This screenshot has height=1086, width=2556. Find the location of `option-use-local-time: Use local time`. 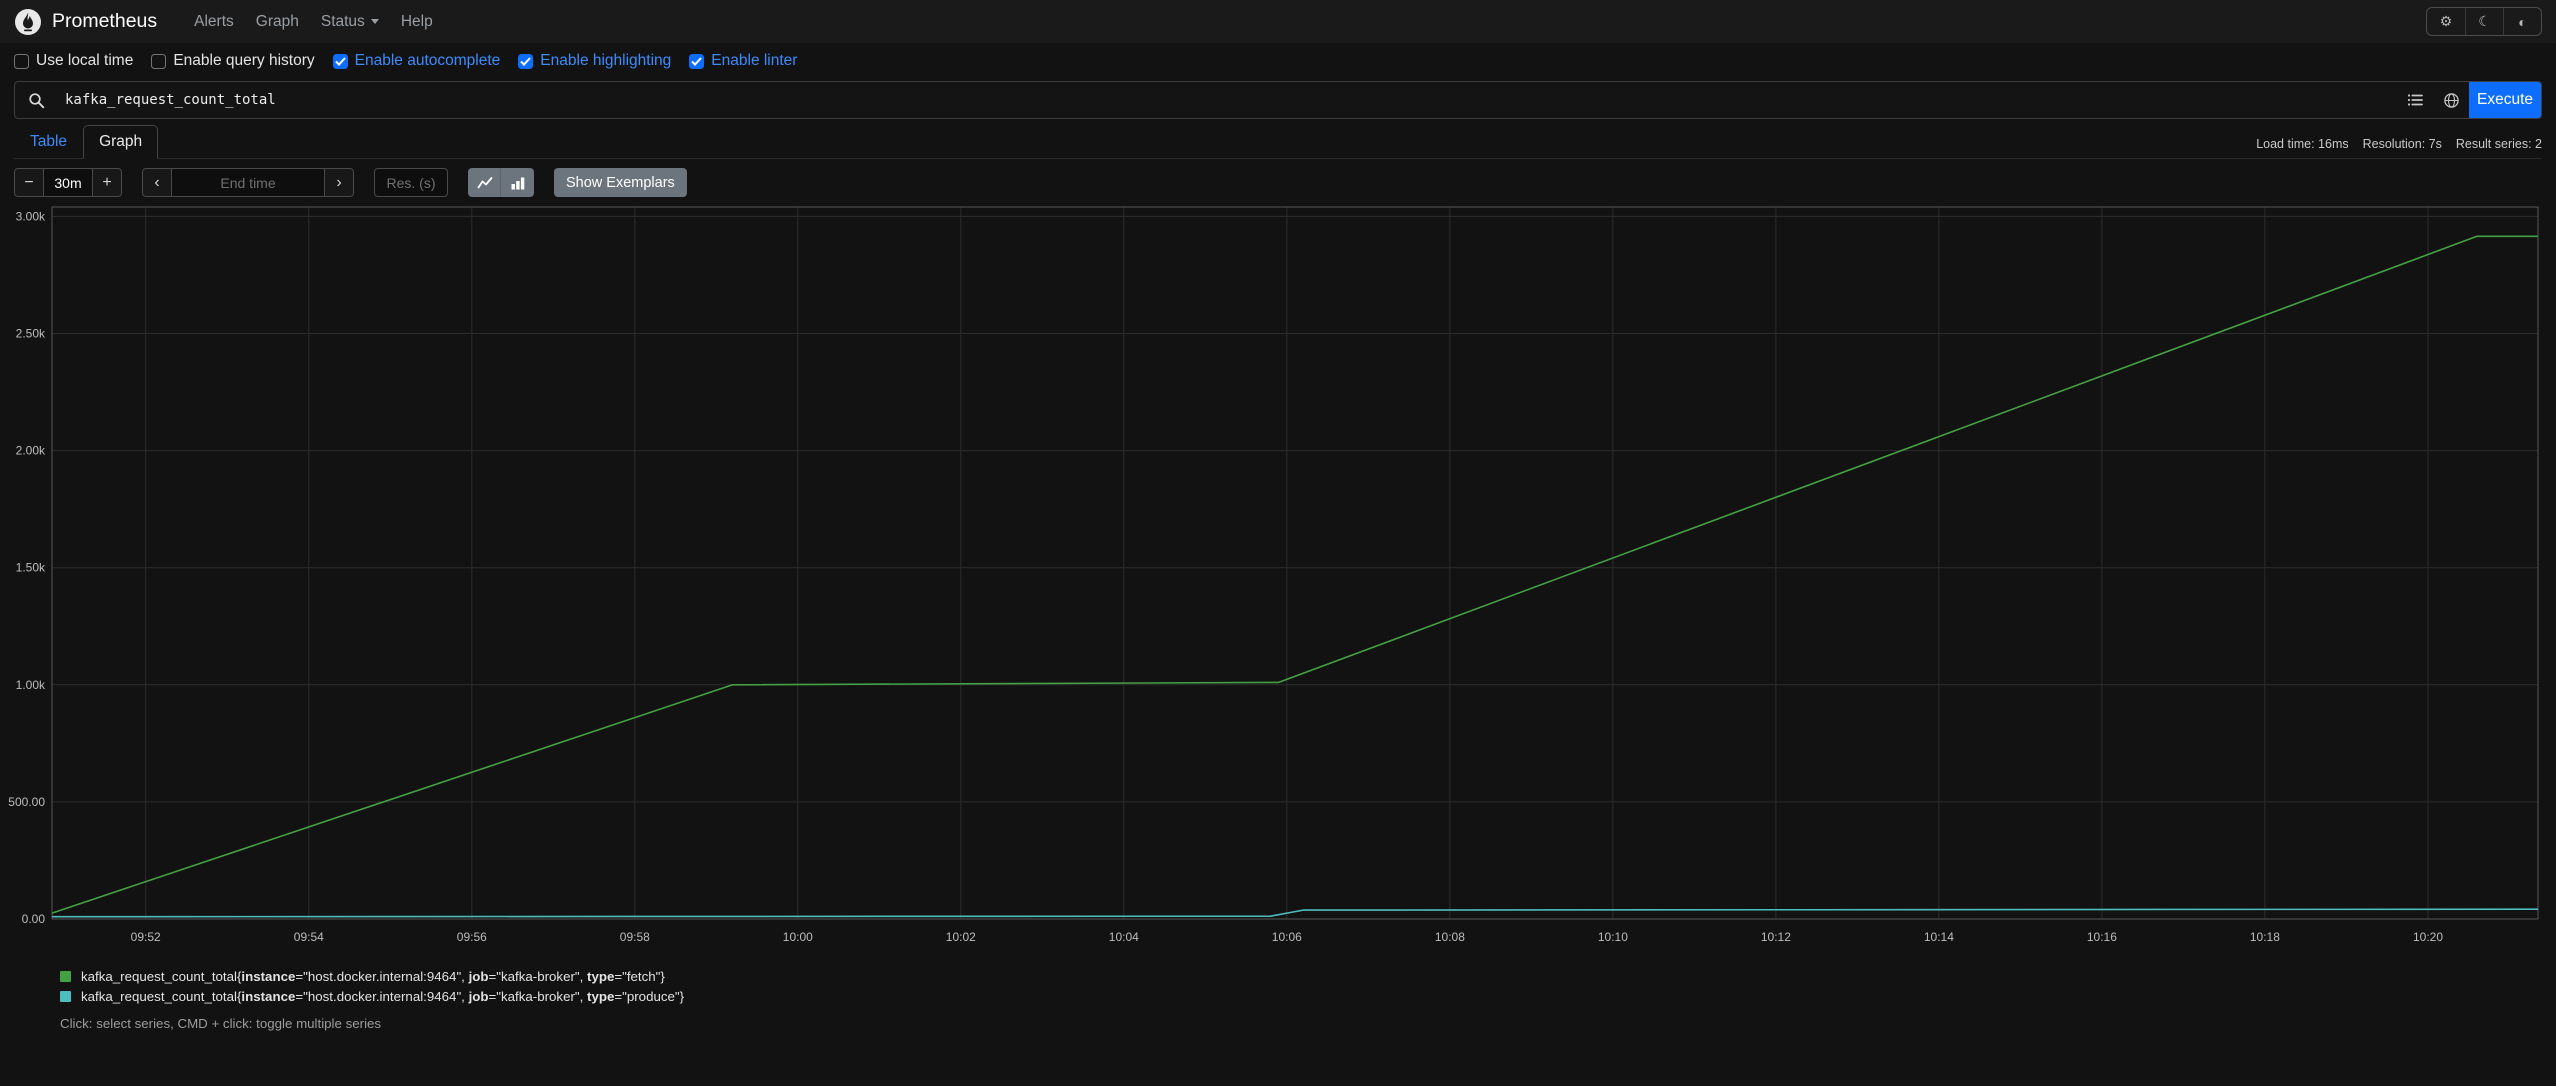

option-use-local-time: Use local time is located at coordinates (73, 61).